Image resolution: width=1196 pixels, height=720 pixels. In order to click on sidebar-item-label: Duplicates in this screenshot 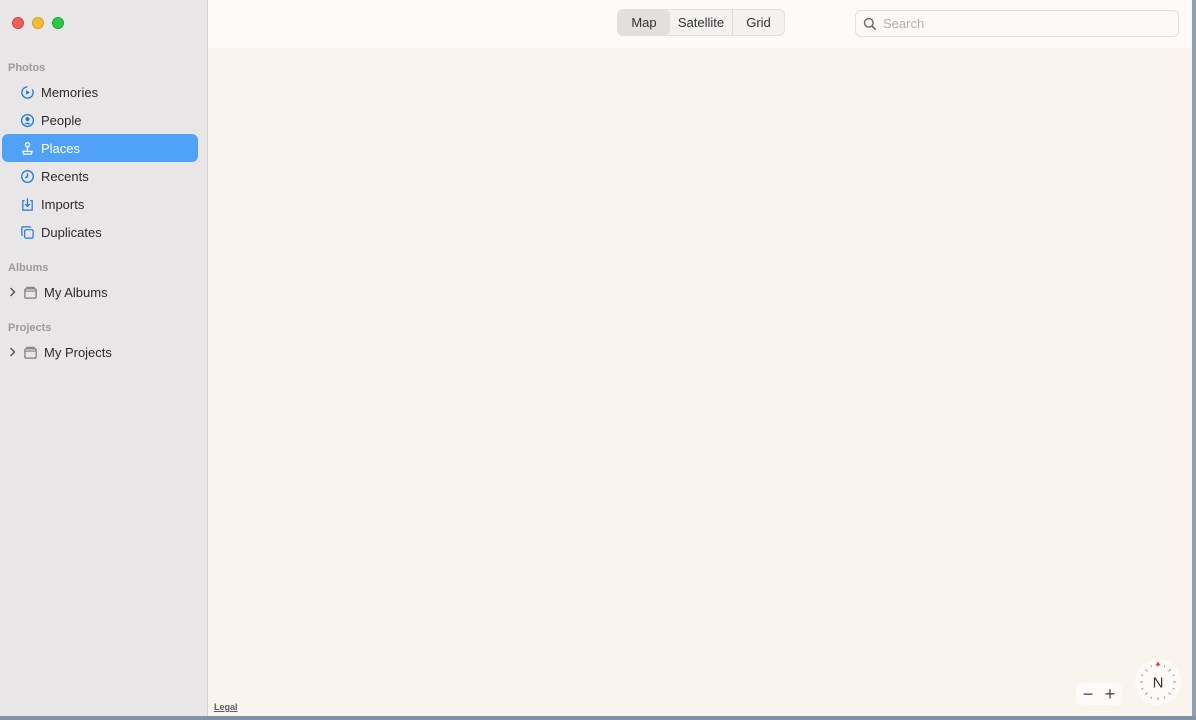, I will do `click(71, 232)`.